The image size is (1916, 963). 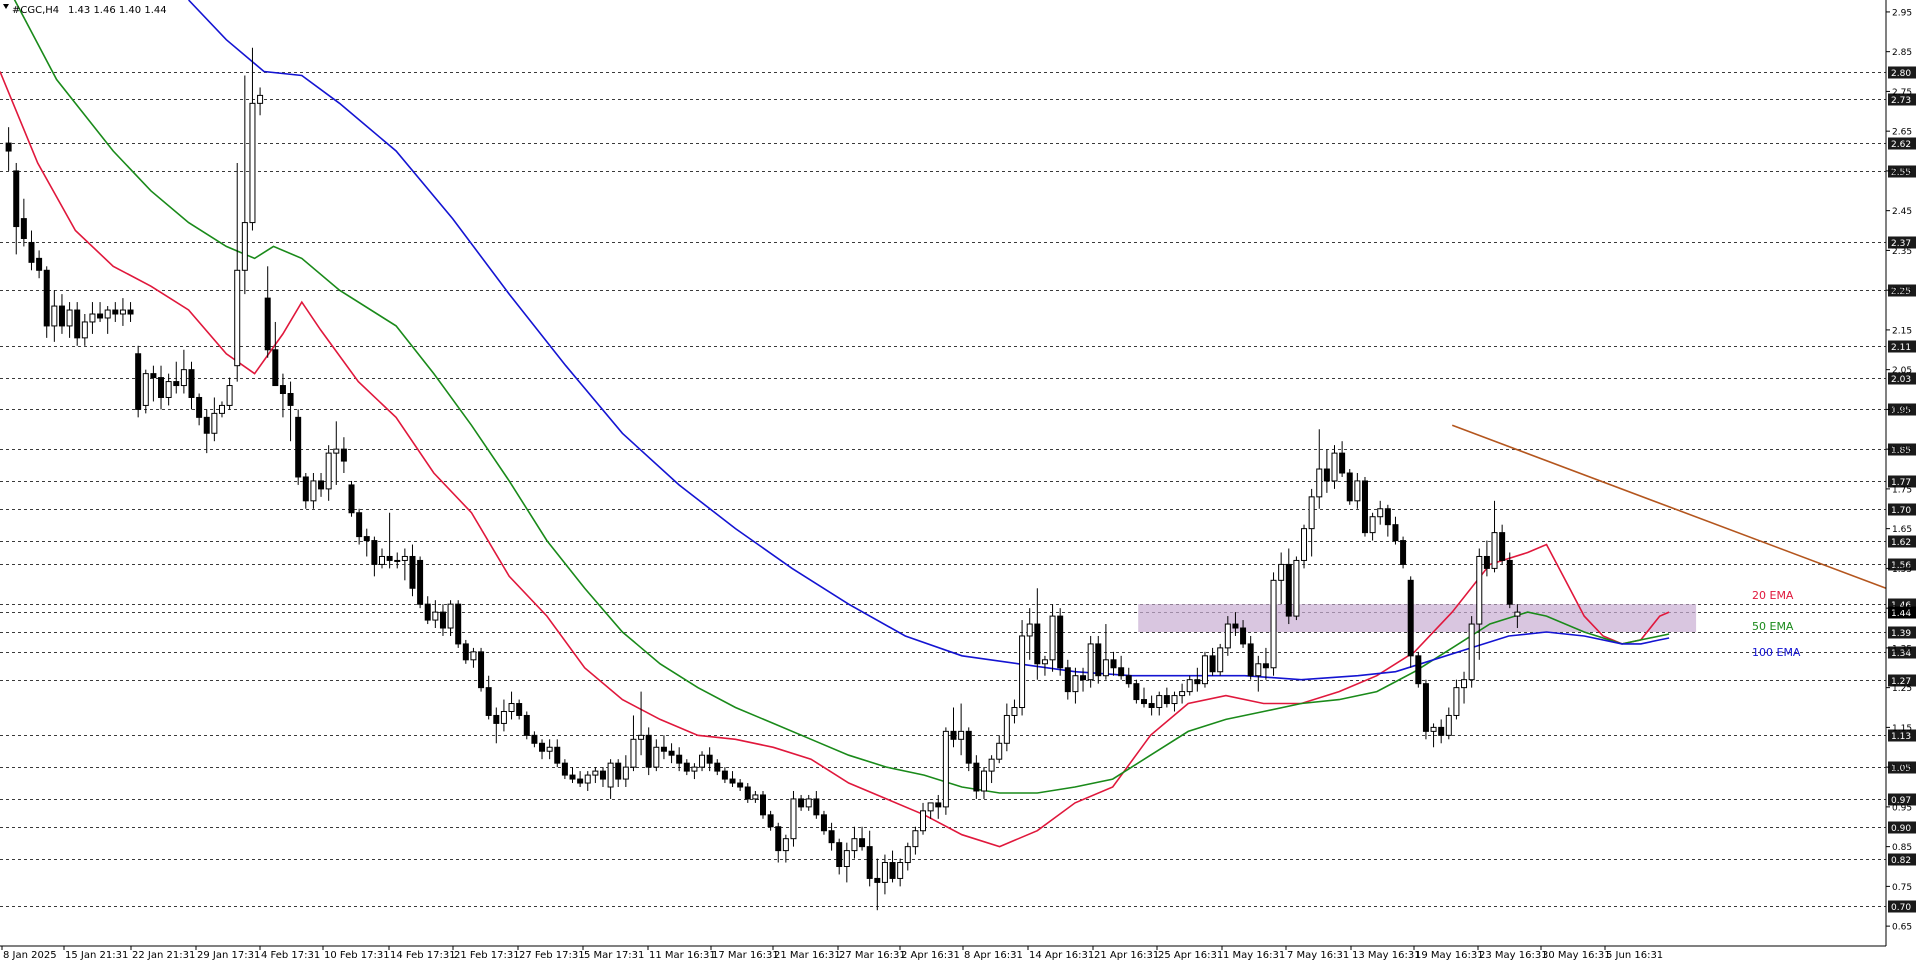 I want to click on ohlc-readout: 1.43 1.46 1.40 1.44, so click(x=117, y=10).